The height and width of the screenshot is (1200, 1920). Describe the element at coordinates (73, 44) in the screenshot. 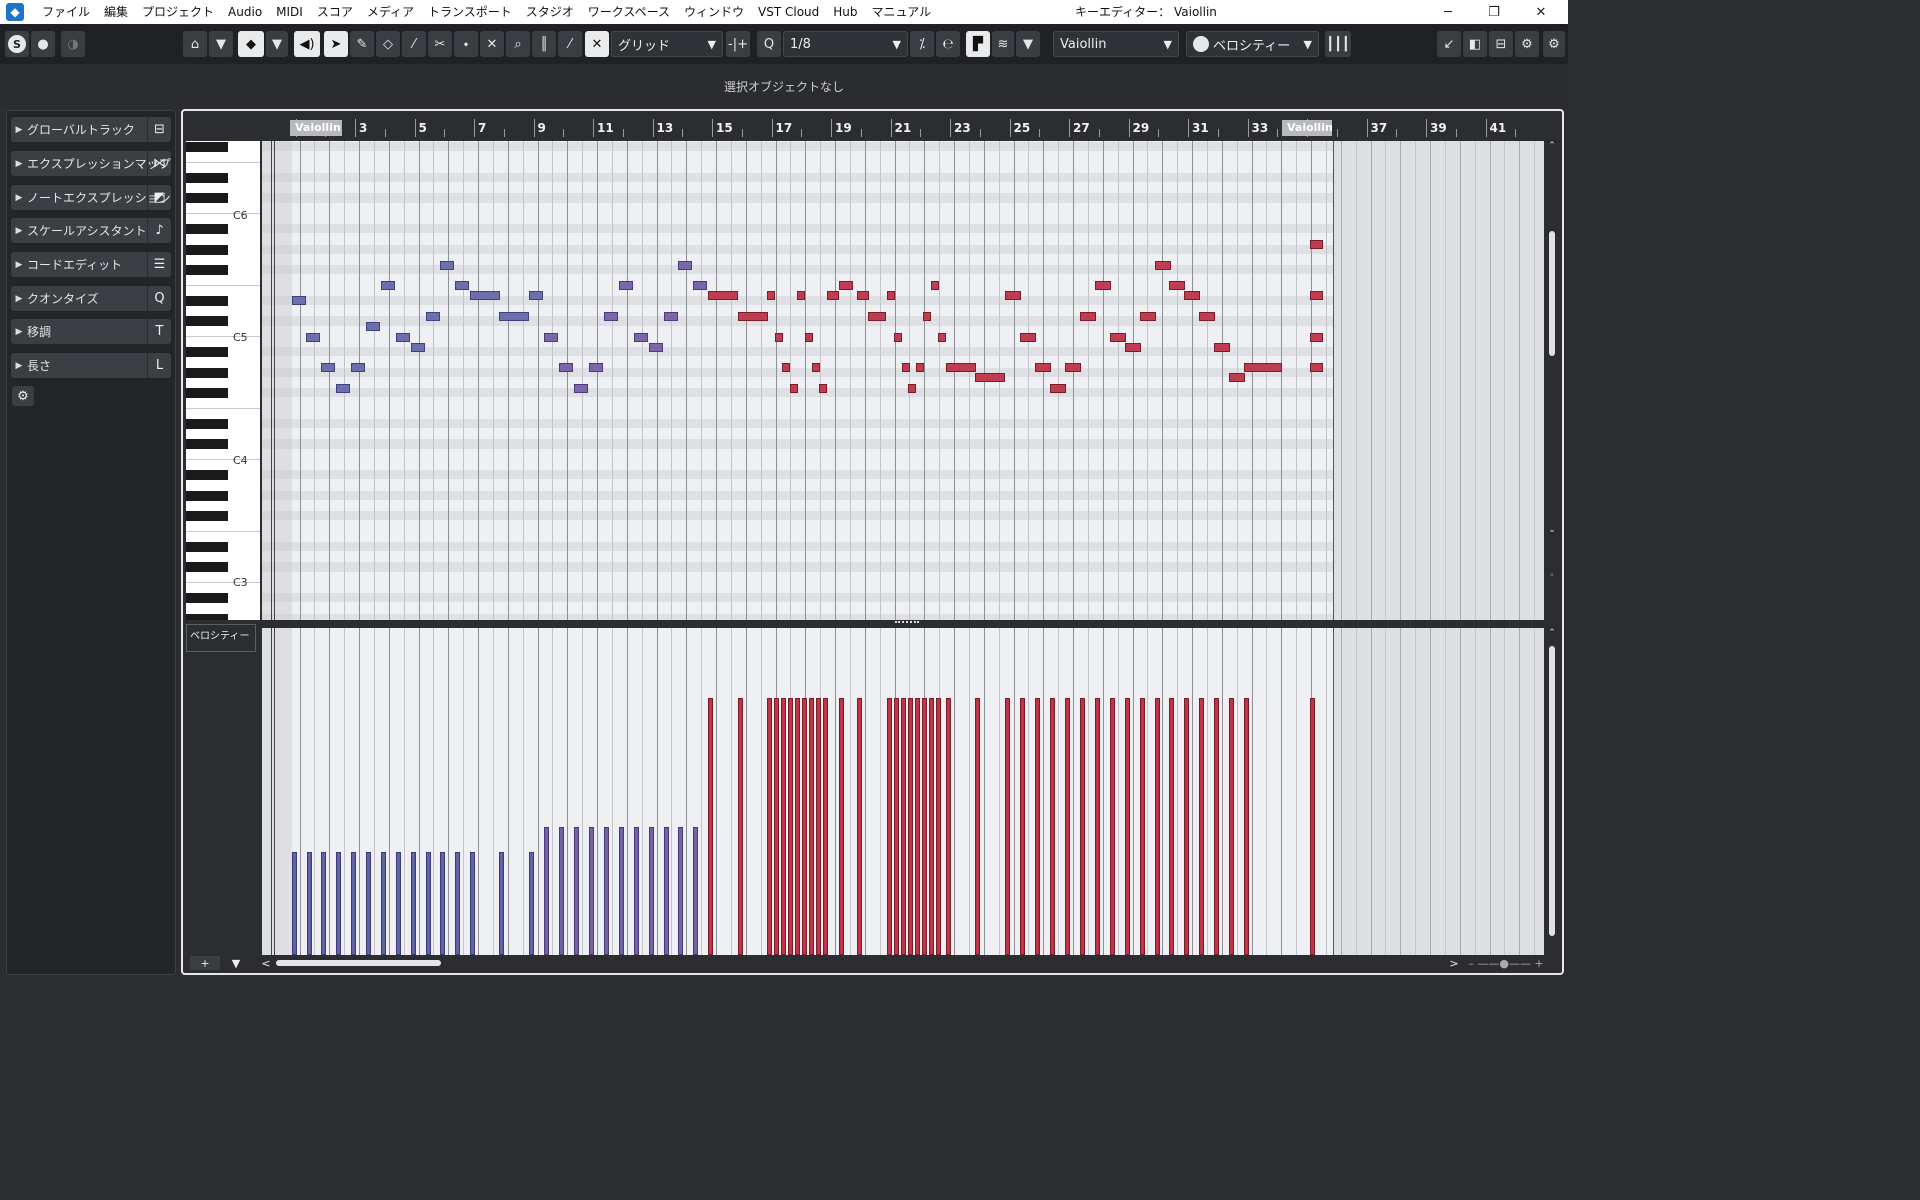

I see `listen-button: ◑` at that location.